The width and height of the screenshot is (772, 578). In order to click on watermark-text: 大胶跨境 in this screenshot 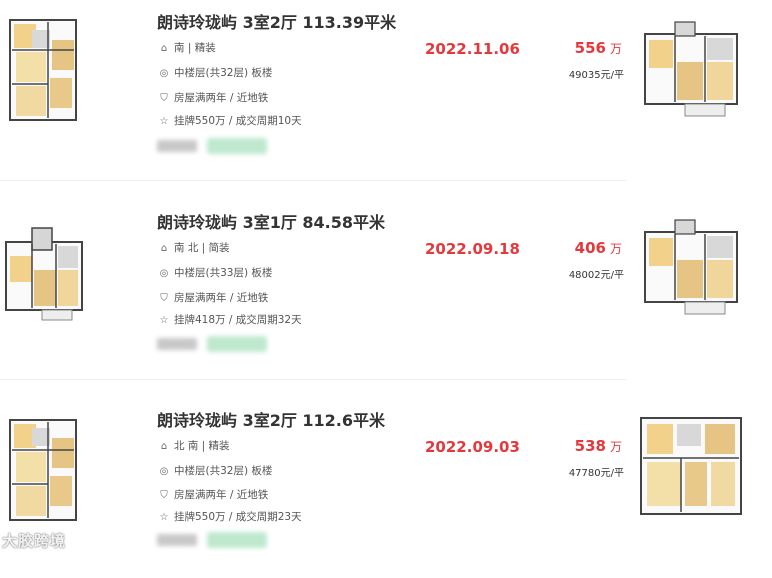, I will do `click(34, 541)`.